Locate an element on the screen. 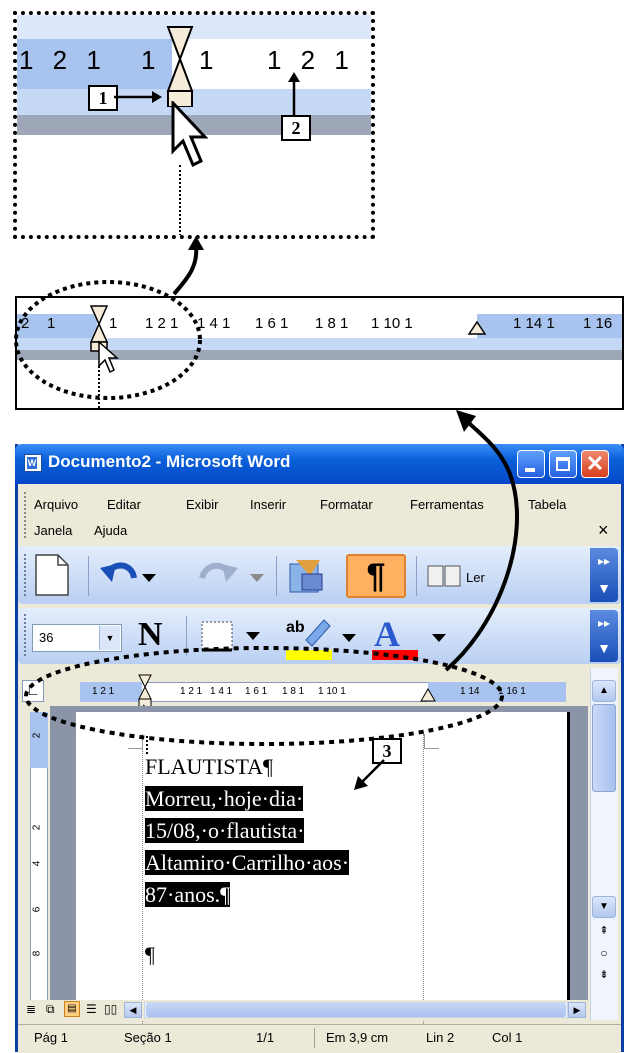 The width and height of the screenshot is (624, 1053). print-view-icon: ▤ is located at coordinates (72, 1009).